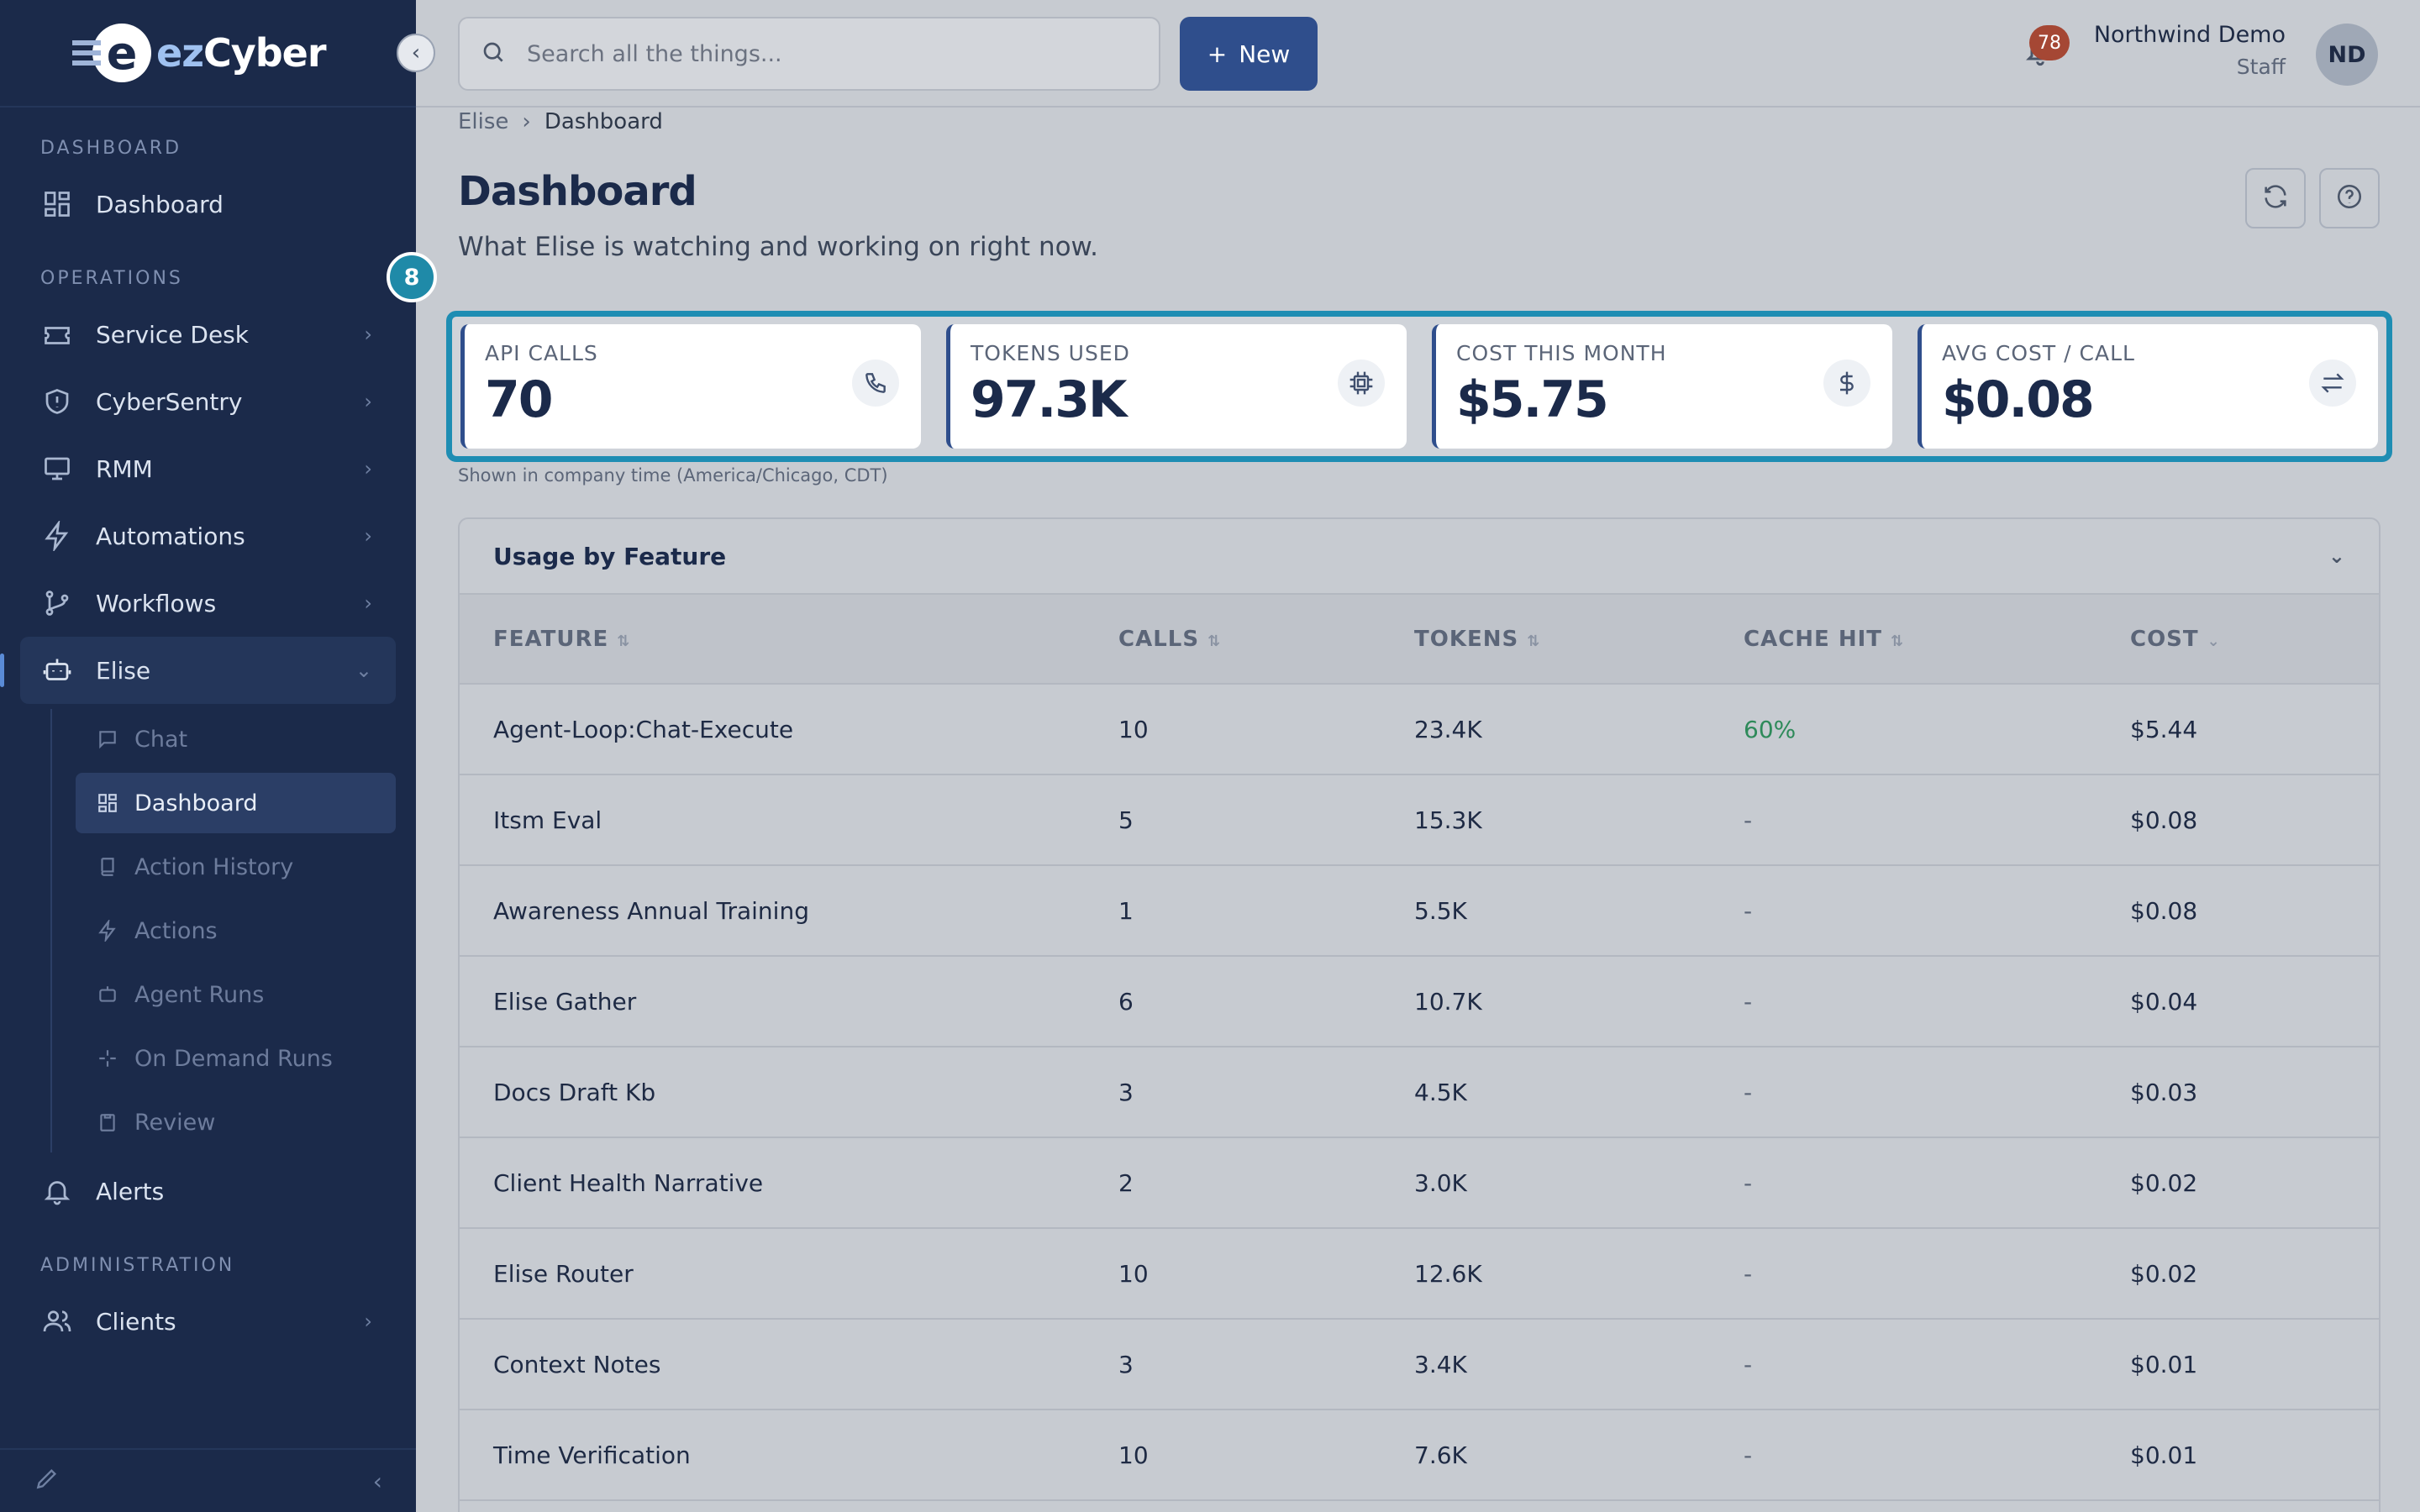 Image resolution: width=2420 pixels, height=1512 pixels. Describe the element at coordinates (772, 1274) in the screenshot. I see `cell-feature: Elise Router` at that location.